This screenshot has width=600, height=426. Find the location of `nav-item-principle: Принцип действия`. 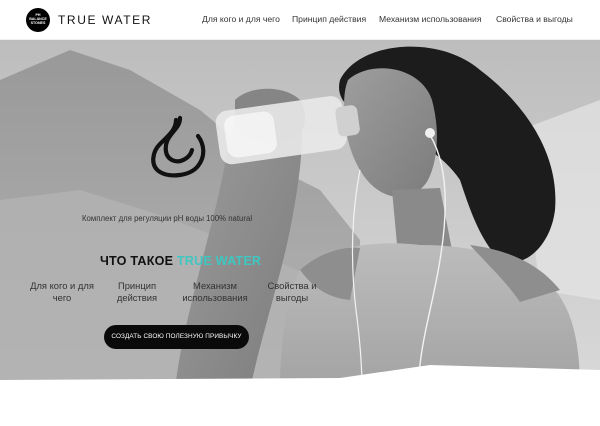

nav-item-principle: Принцип действия is located at coordinates (329, 19).